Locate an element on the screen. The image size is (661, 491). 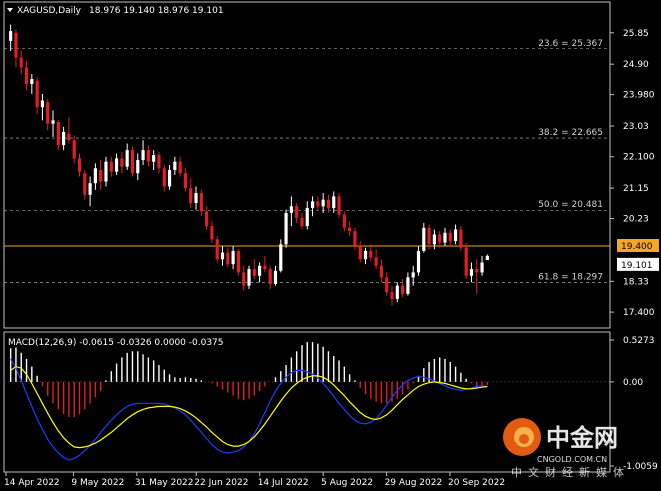
date-tick-label: 14 Jul 2022 is located at coordinates (283, 483).